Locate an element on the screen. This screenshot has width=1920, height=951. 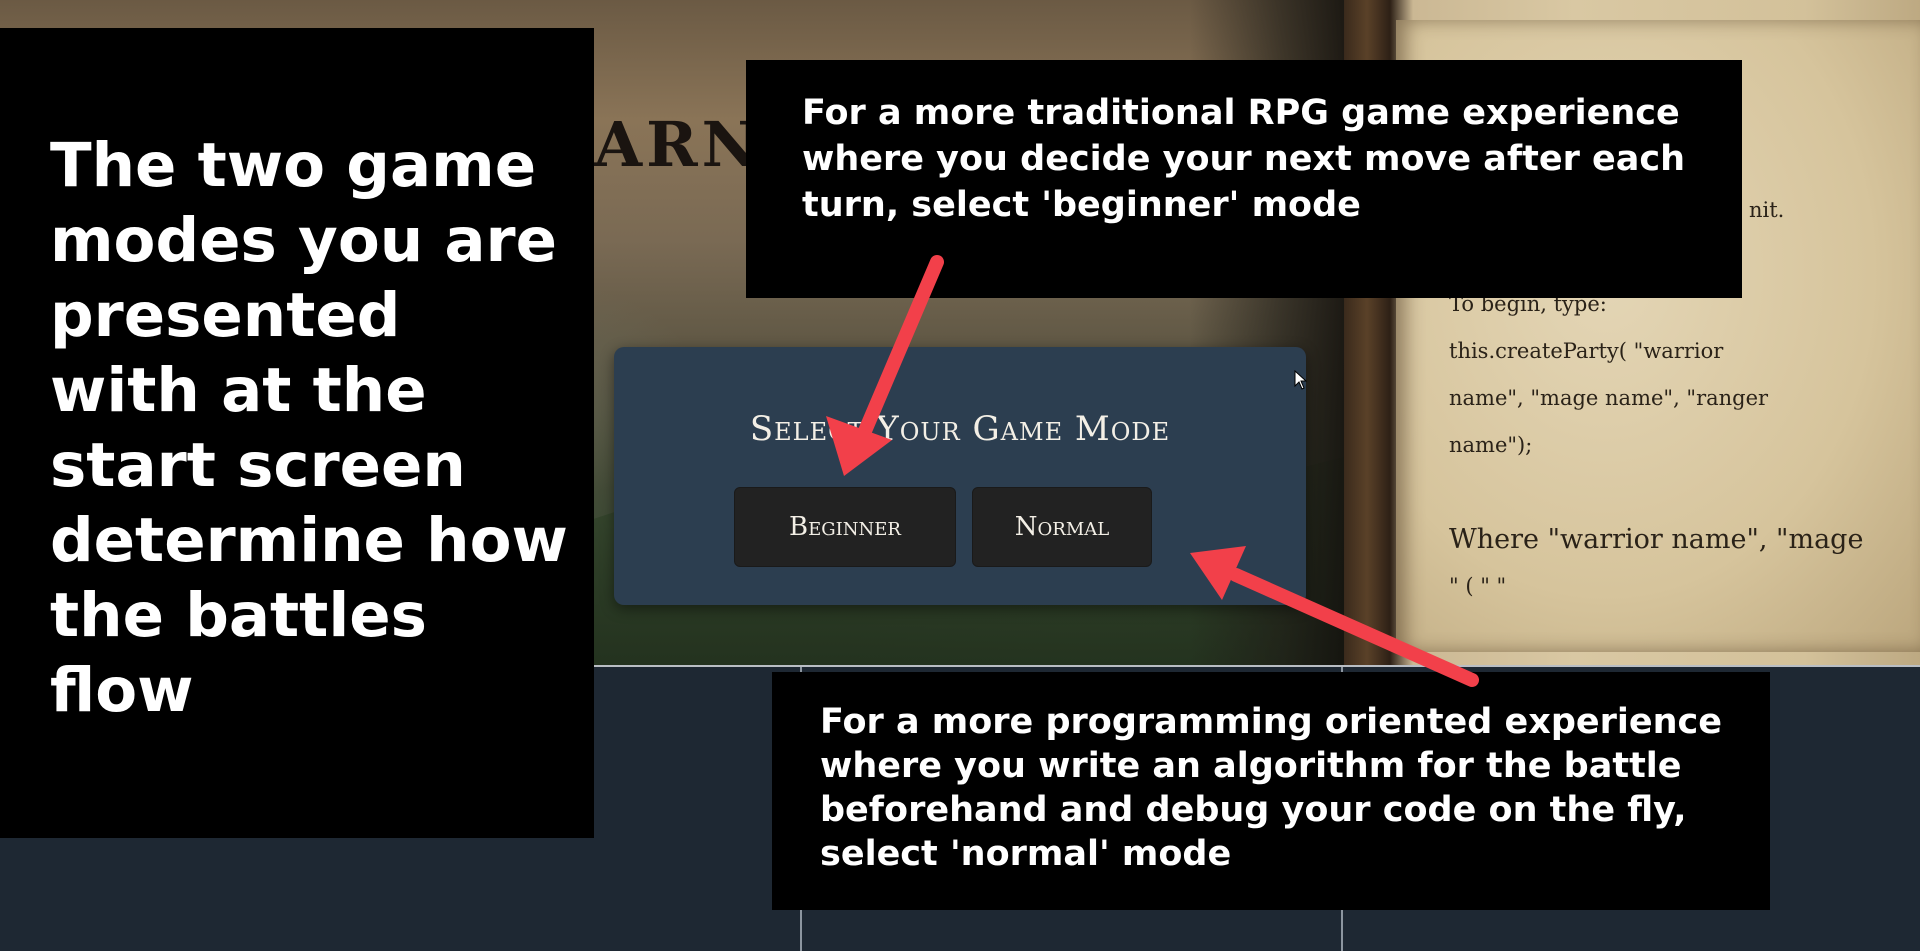
cursor-arrow-icon is located at coordinates (1301, 380).